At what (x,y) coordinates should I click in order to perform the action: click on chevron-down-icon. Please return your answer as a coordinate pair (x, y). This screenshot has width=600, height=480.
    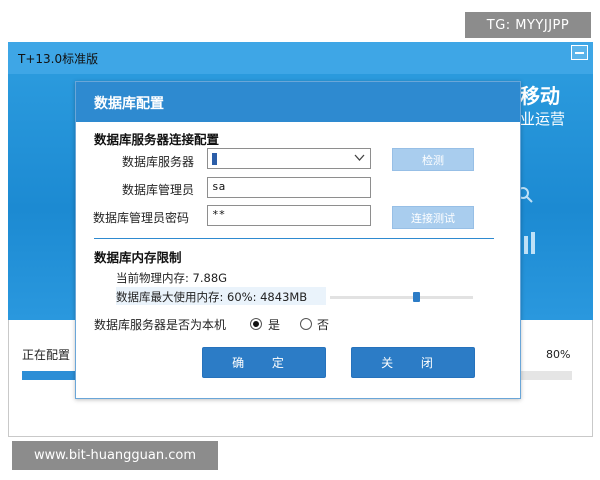
    Looking at the image, I should click on (359, 159).